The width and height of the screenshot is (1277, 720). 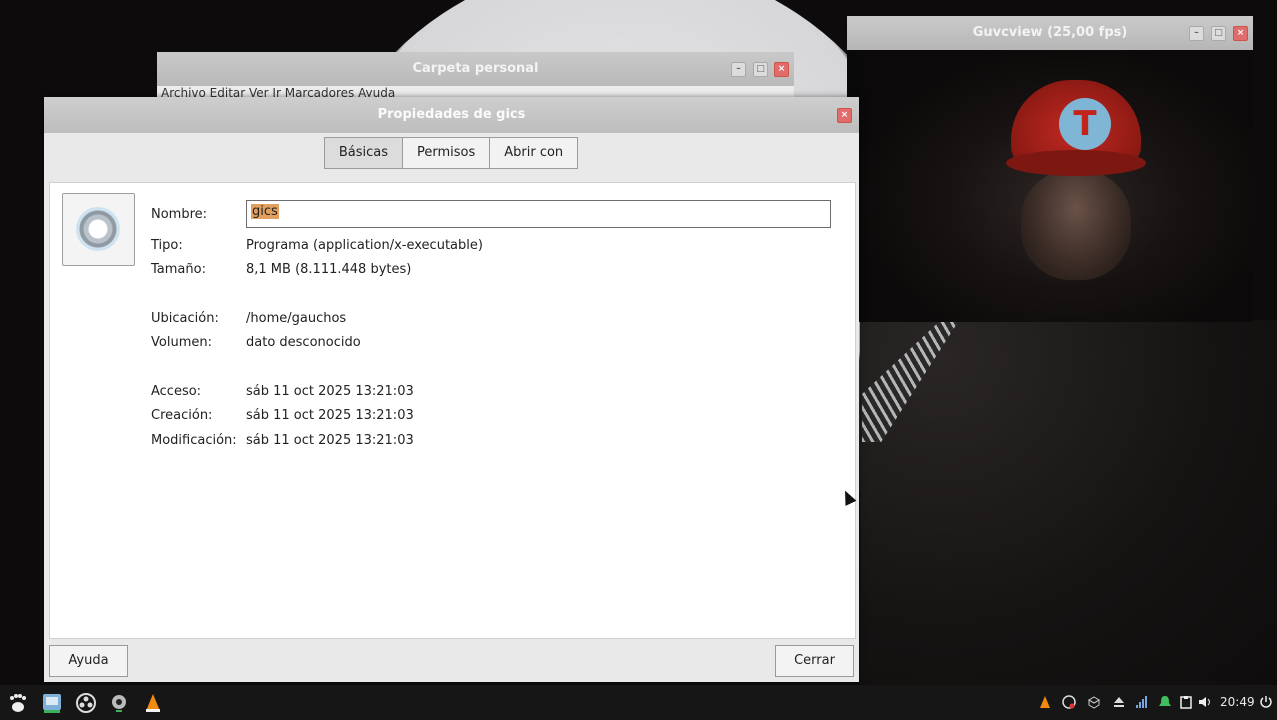 I want to click on webcam-video: T, so click(x=1057, y=186).